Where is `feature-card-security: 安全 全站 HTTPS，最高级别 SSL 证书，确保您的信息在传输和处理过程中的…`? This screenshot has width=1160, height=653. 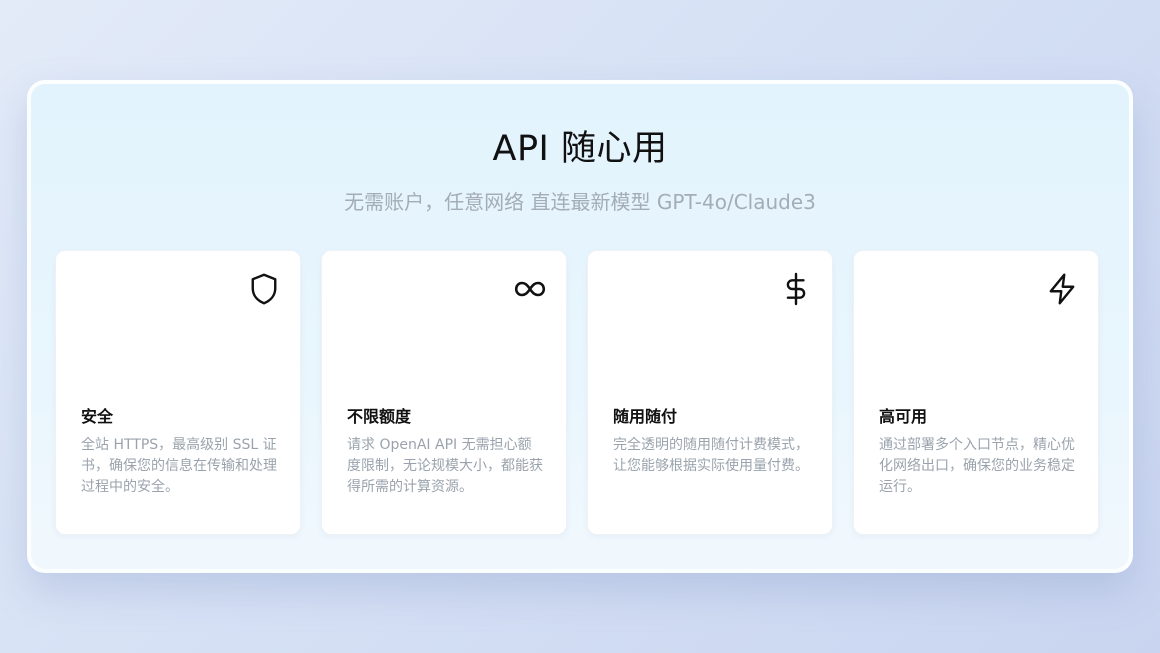 feature-card-security: 安全 全站 HTTPS，最高级别 SSL 证书，确保您的信息在传输和处理过程中的… is located at coordinates (178, 392).